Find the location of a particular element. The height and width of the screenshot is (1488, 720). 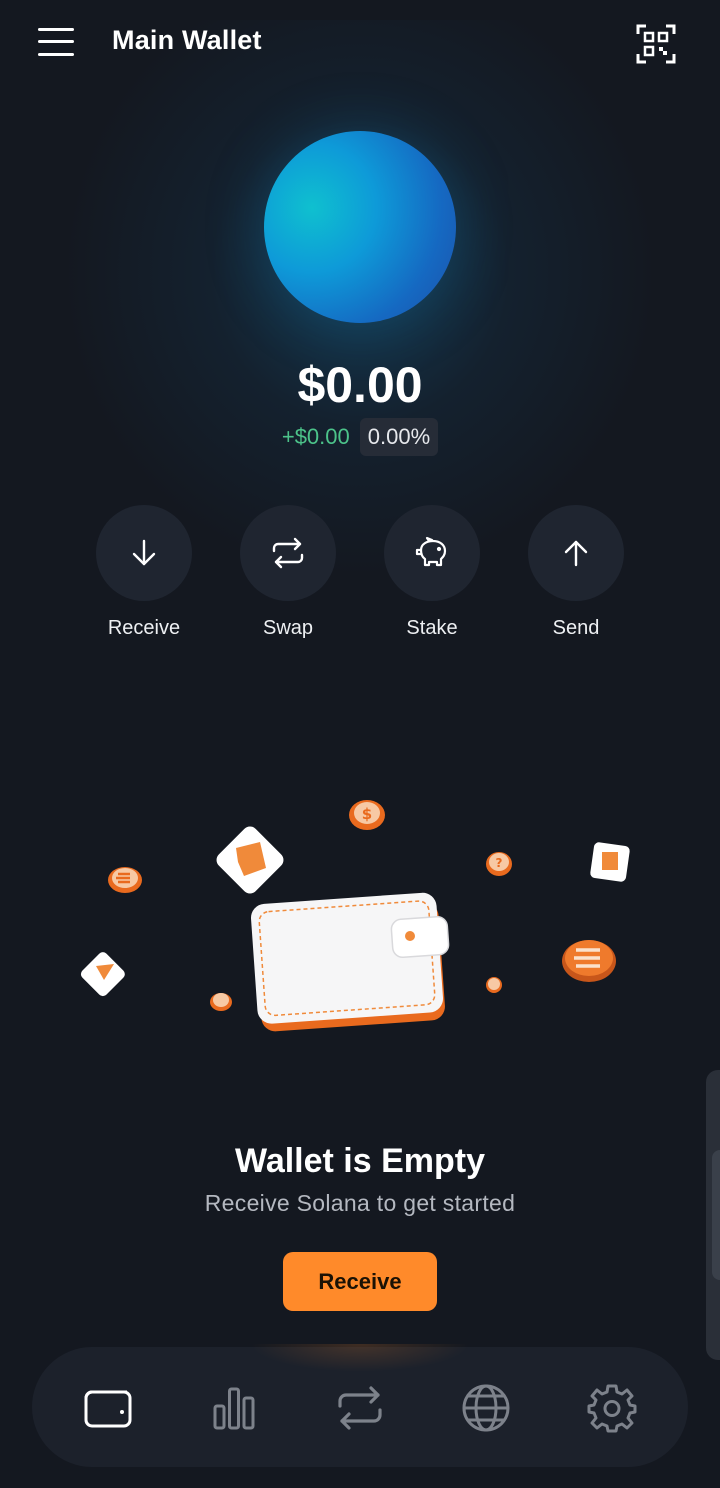

send-action-label: Send is located at coordinates (576, 628).